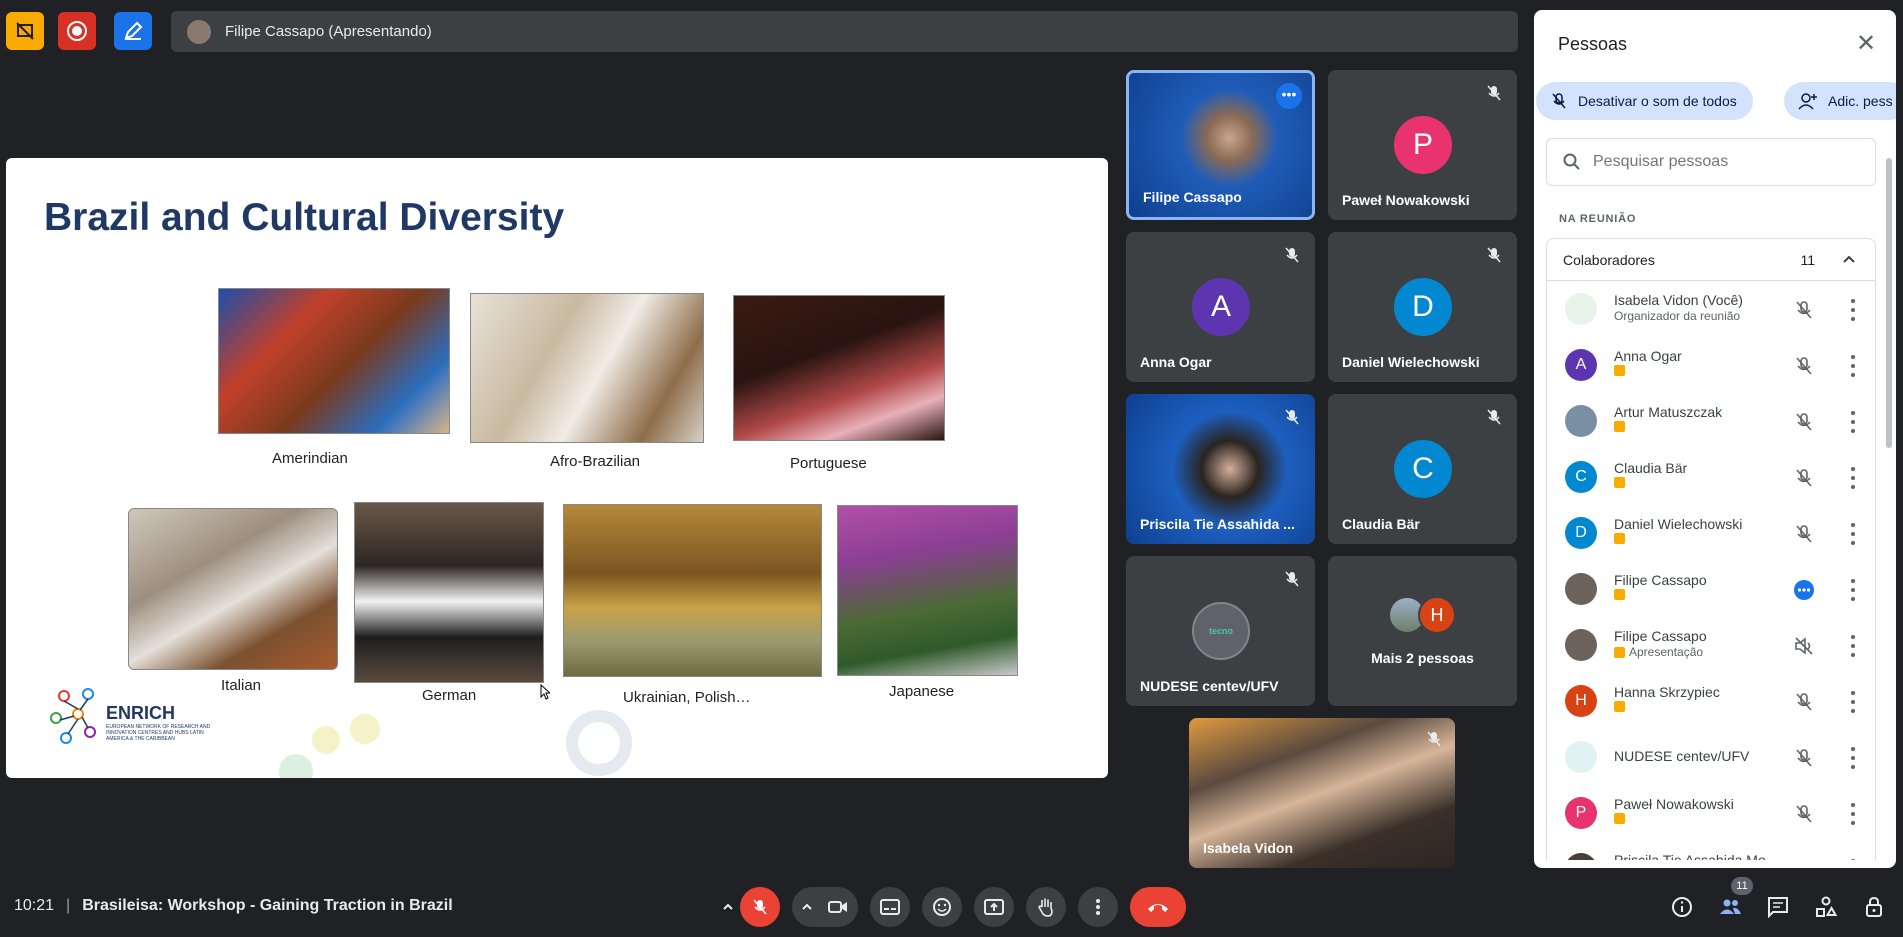  What do you see at coordinates (233, 589) in the screenshot?
I see `photo-italian` at bounding box center [233, 589].